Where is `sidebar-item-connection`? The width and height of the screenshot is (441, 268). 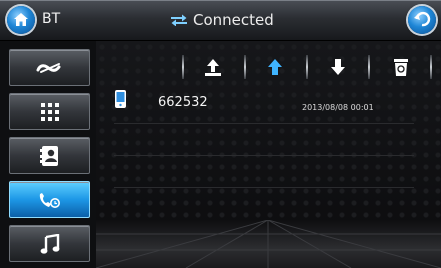
sidebar-item-connection is located at coordinates (49, 67).